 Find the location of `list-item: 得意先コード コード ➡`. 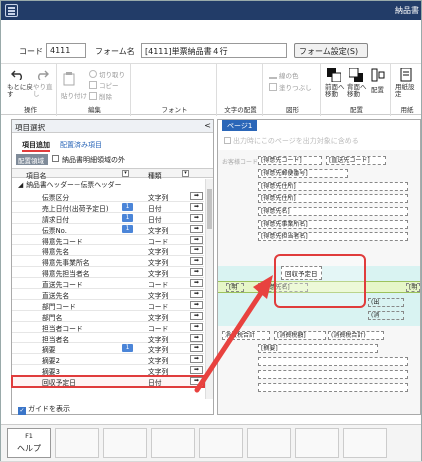

list-item: 得意先コード コード ➡ is located at coordinates (108, 240).